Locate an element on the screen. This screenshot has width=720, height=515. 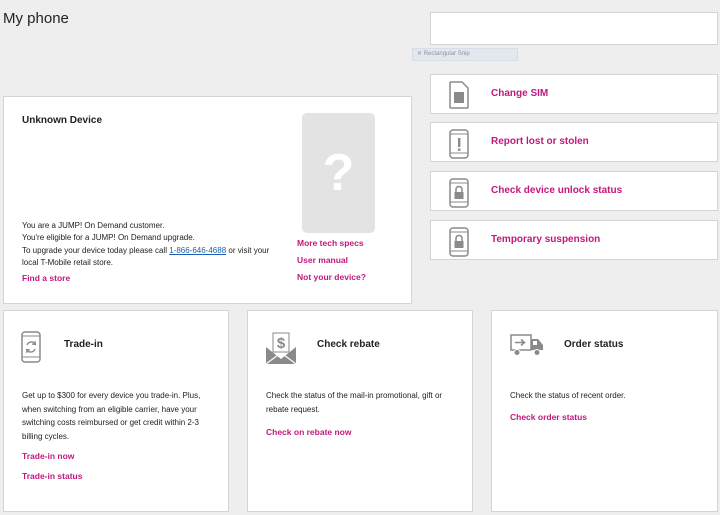
temporary-suspension-button: Temporary suspension is located at coordinates (574, 240).